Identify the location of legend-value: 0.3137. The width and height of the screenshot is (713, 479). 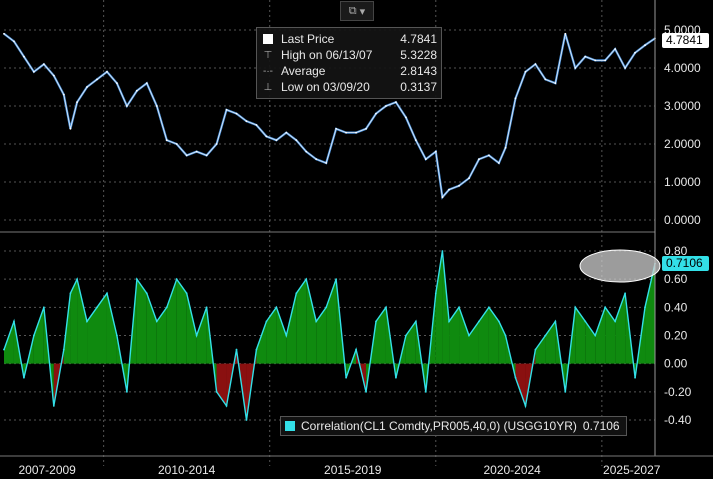
(418, 87).